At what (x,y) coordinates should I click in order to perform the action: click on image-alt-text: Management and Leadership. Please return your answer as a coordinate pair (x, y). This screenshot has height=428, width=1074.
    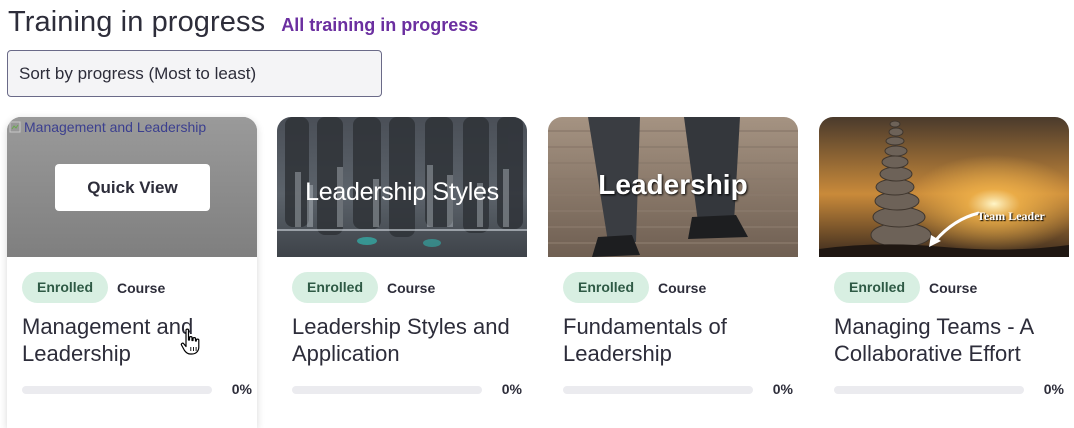
    Looking at the image, I should click on (115, 127).